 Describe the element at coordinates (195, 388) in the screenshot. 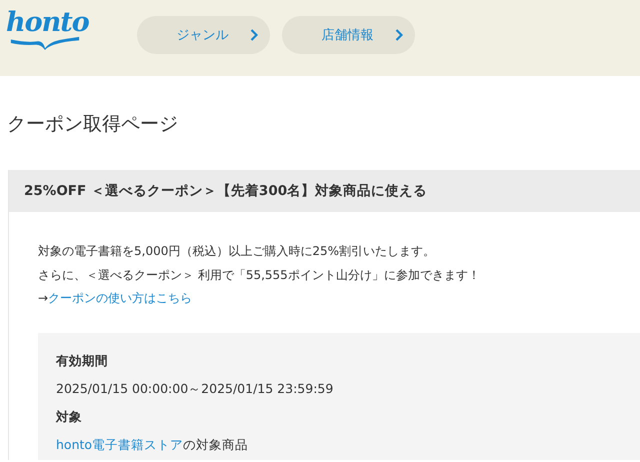

I see `detail-value: 2025/01/15 00:00:00～2025/01/15 23:59:59` at that location.